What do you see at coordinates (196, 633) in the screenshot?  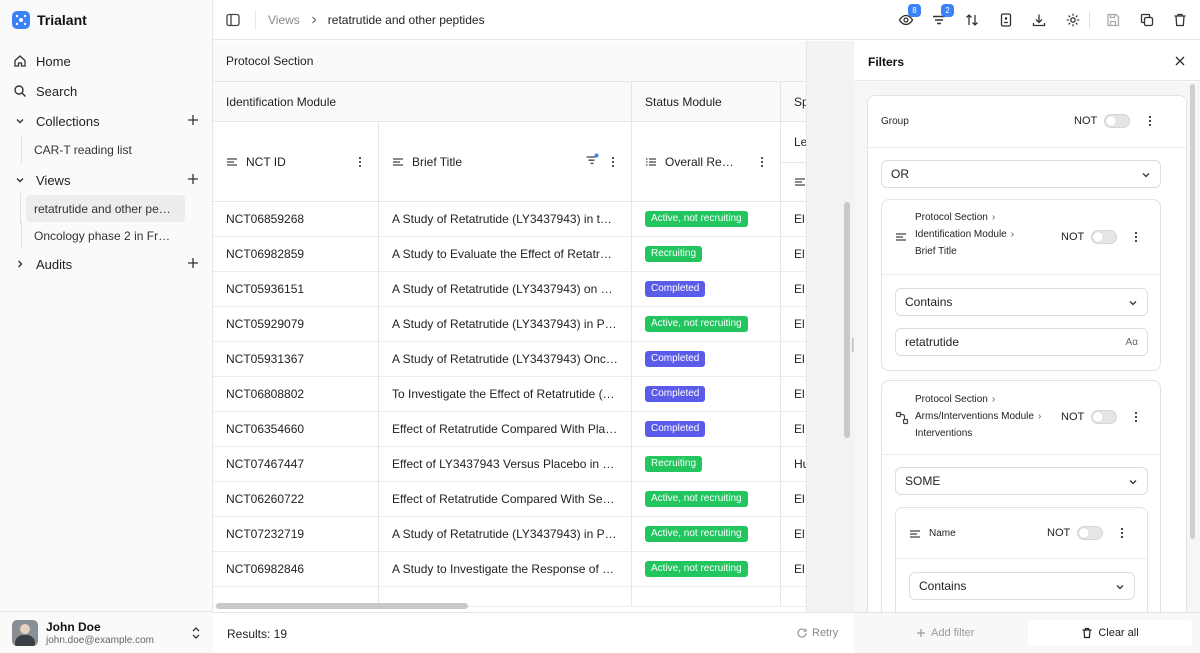 I see `chevron-up-down-icon` at bounding box center [196, 633].